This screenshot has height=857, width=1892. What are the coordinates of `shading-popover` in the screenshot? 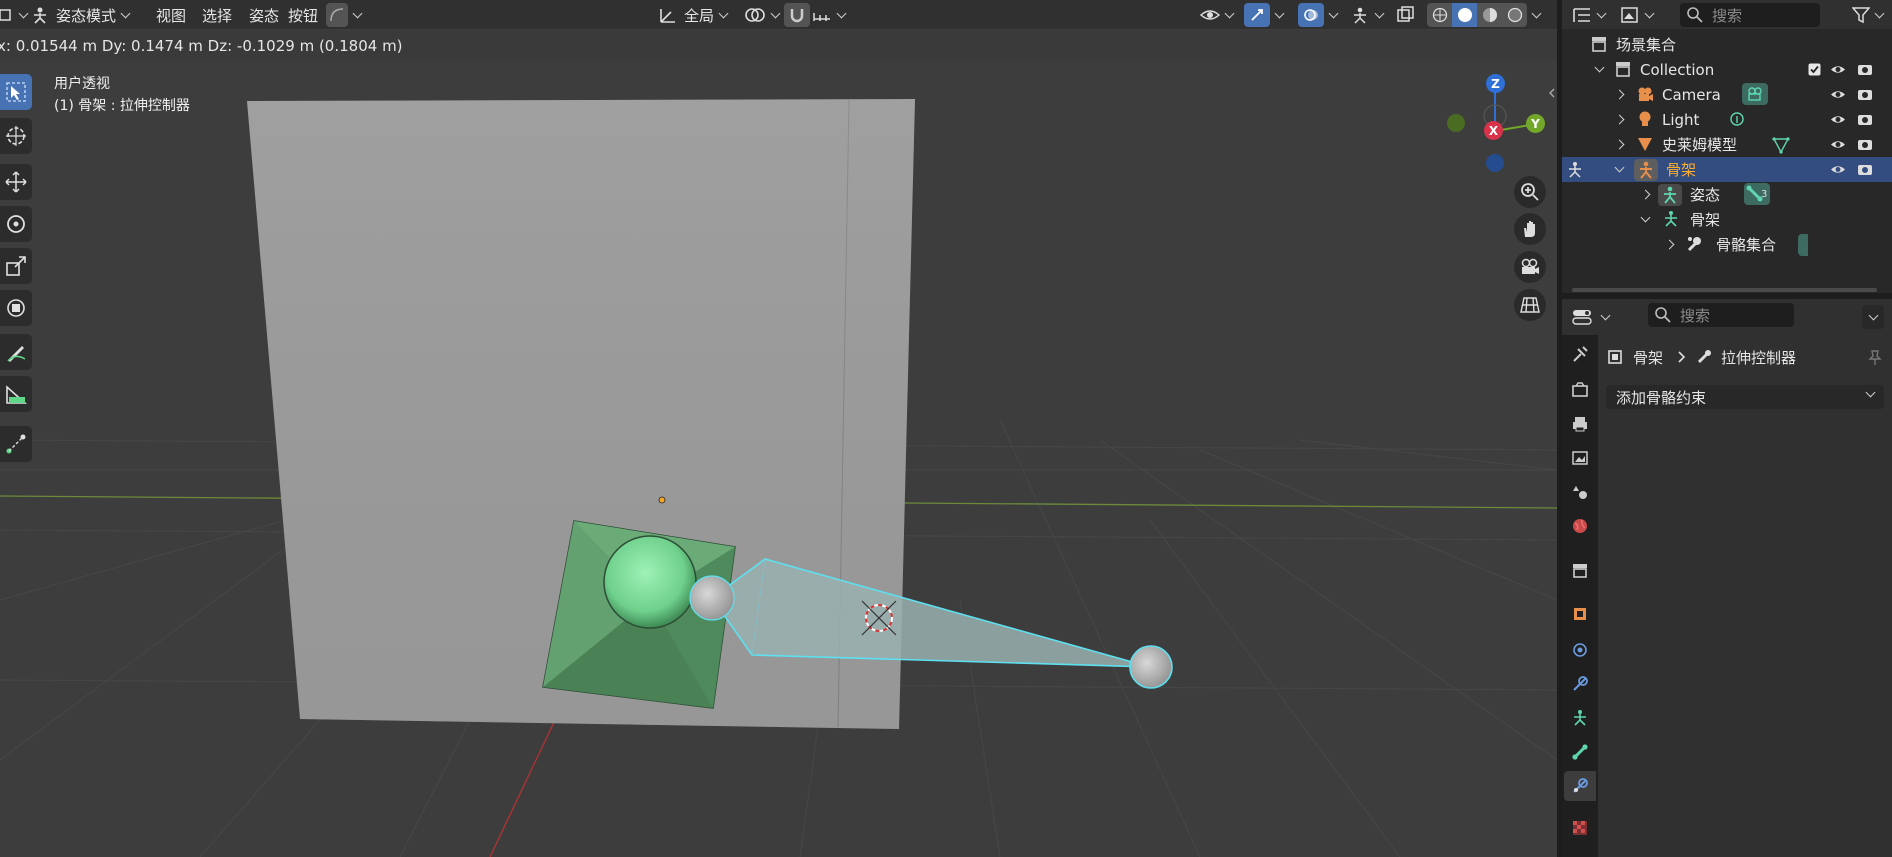 It's located at (344, 15).